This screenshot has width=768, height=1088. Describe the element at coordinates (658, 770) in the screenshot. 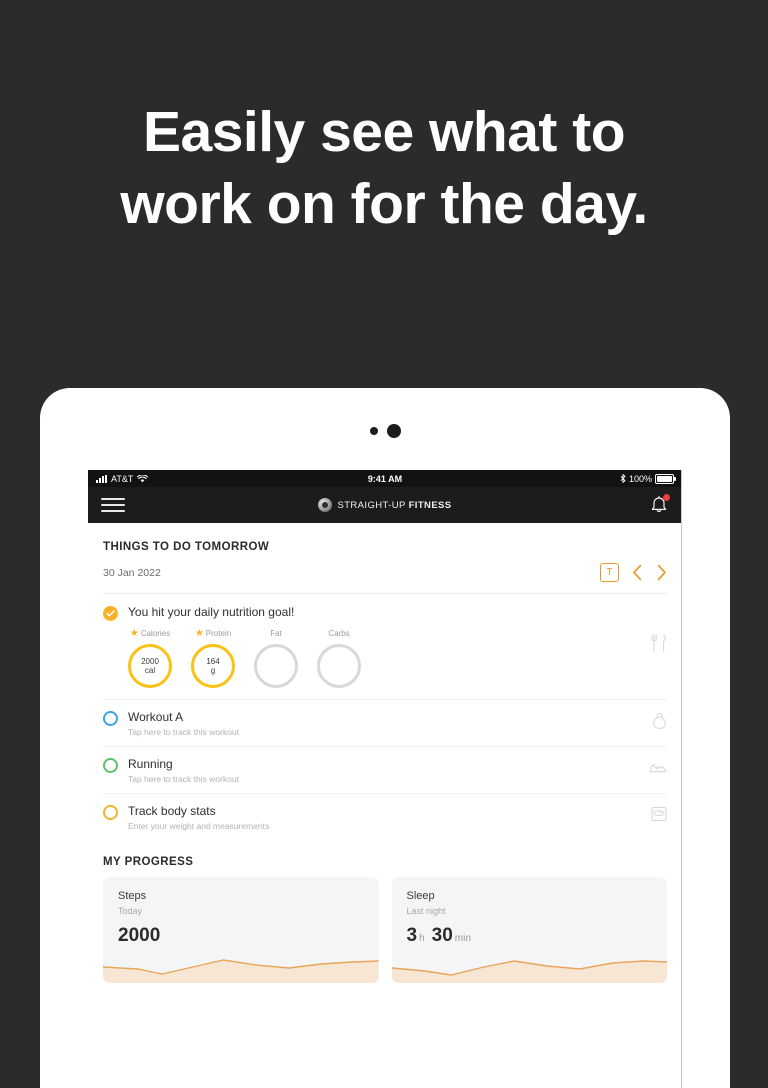

I see `running-shoe-icon` at that location.